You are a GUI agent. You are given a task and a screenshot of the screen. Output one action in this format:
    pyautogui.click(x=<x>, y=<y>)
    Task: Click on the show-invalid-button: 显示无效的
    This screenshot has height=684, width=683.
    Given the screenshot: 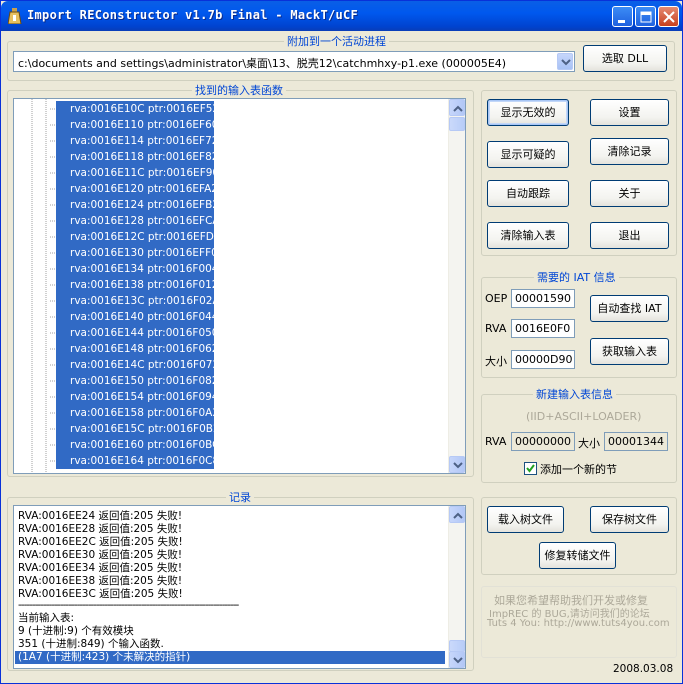 What is the action you would take?
    pyautogui.click(x=528, y=112)
    